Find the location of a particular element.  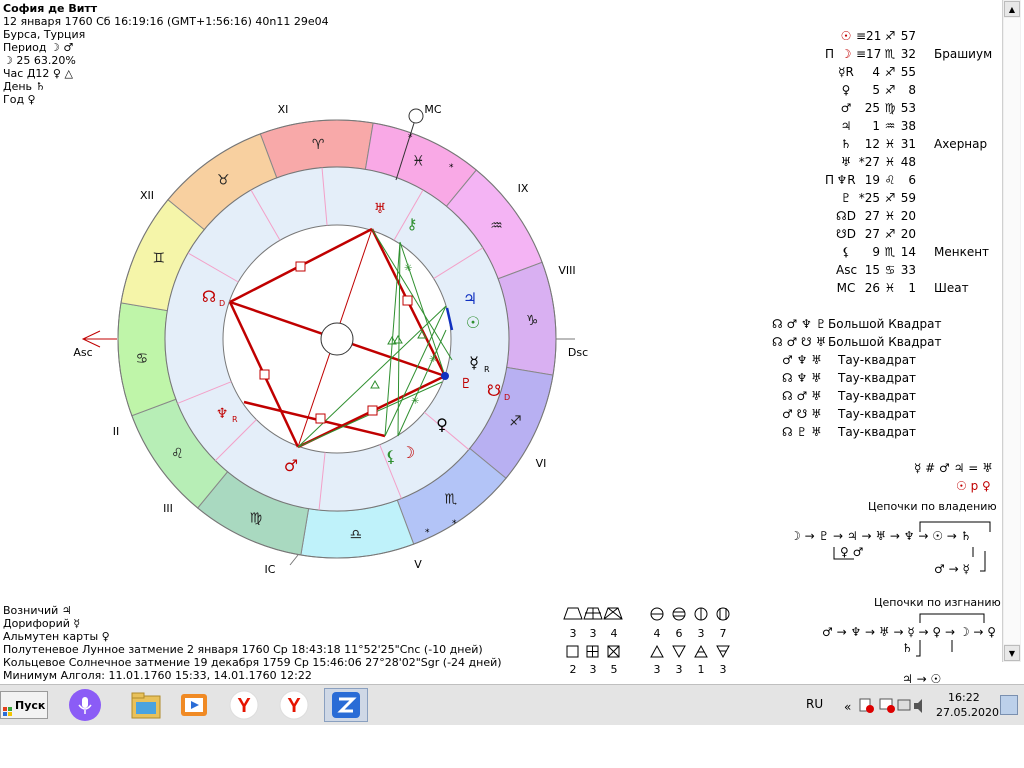

position-pl: ⚸ is located at coordinates (846, 252).